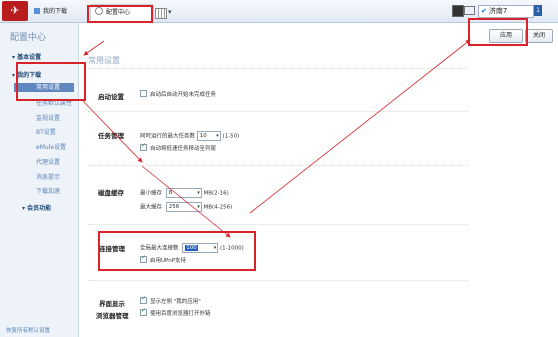 The image size is (558, 337). Describe the element at coordinates (186, 201) in the screenshot. I see `arrow-task-to-connection` at that location.